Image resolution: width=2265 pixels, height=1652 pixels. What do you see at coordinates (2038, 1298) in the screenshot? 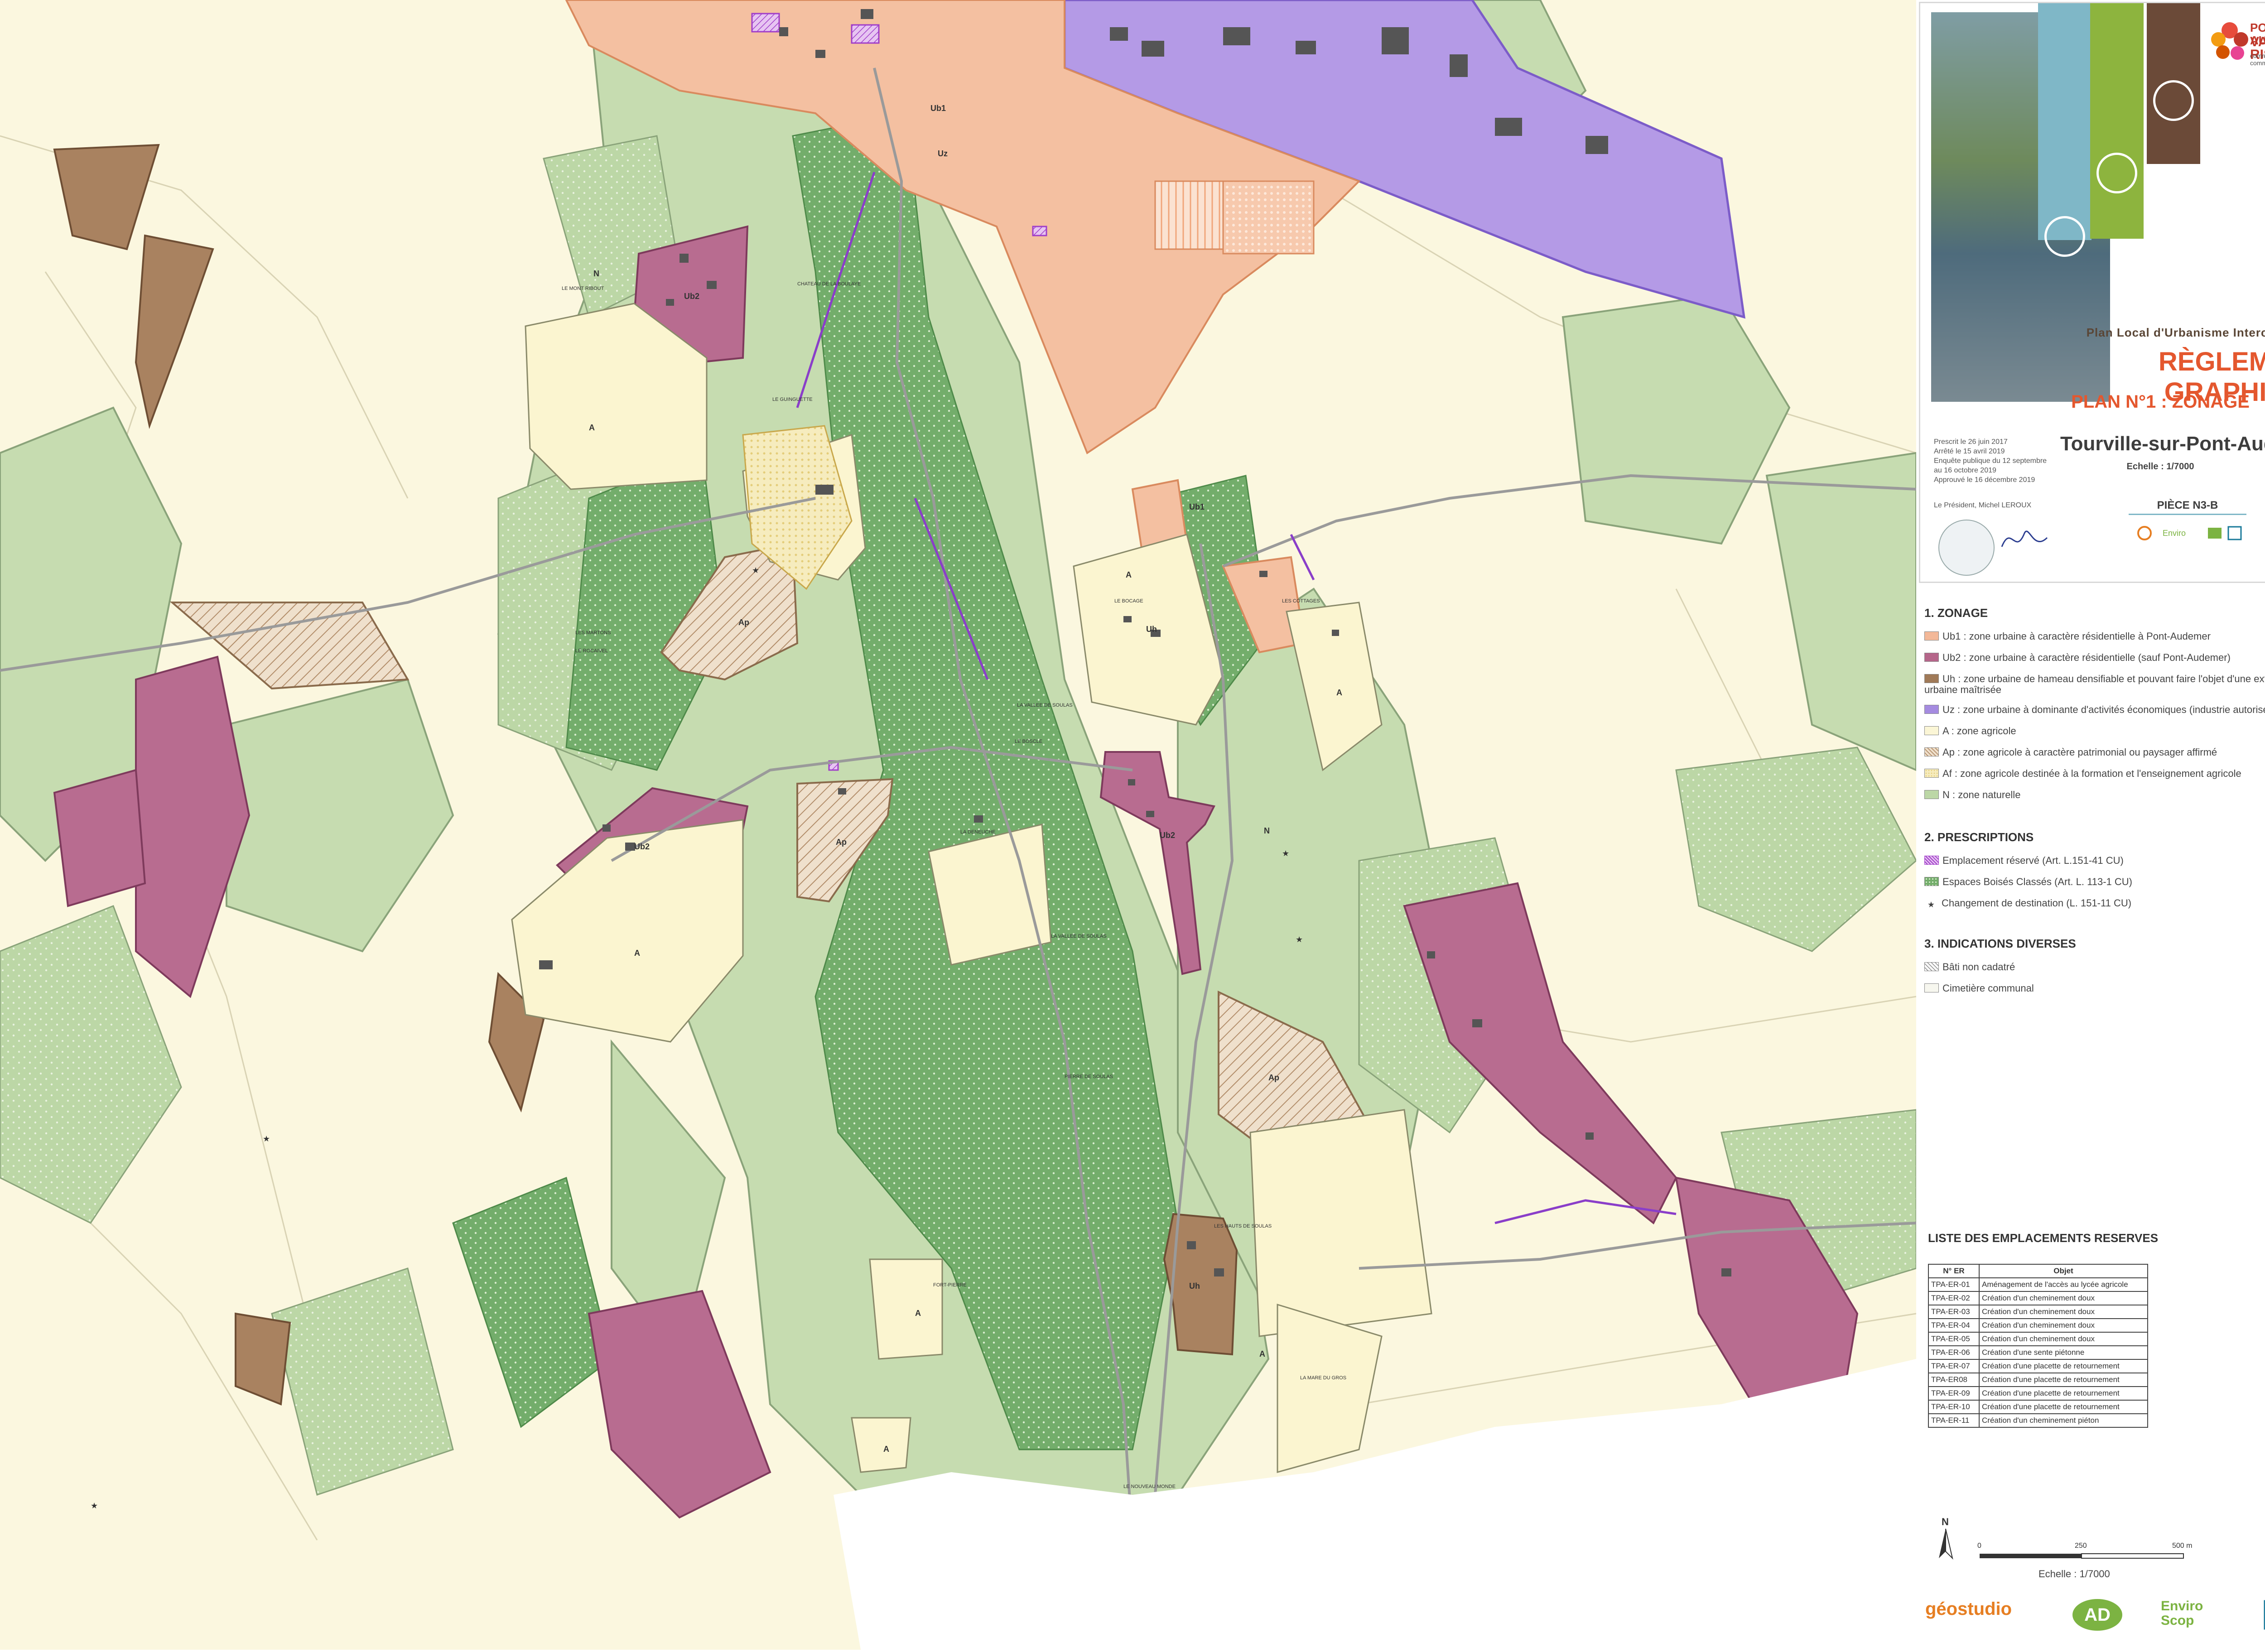
I see `table-row: TPA-ER-02 Création d'un cheminement doux` at bounding box center [2038, 1298].